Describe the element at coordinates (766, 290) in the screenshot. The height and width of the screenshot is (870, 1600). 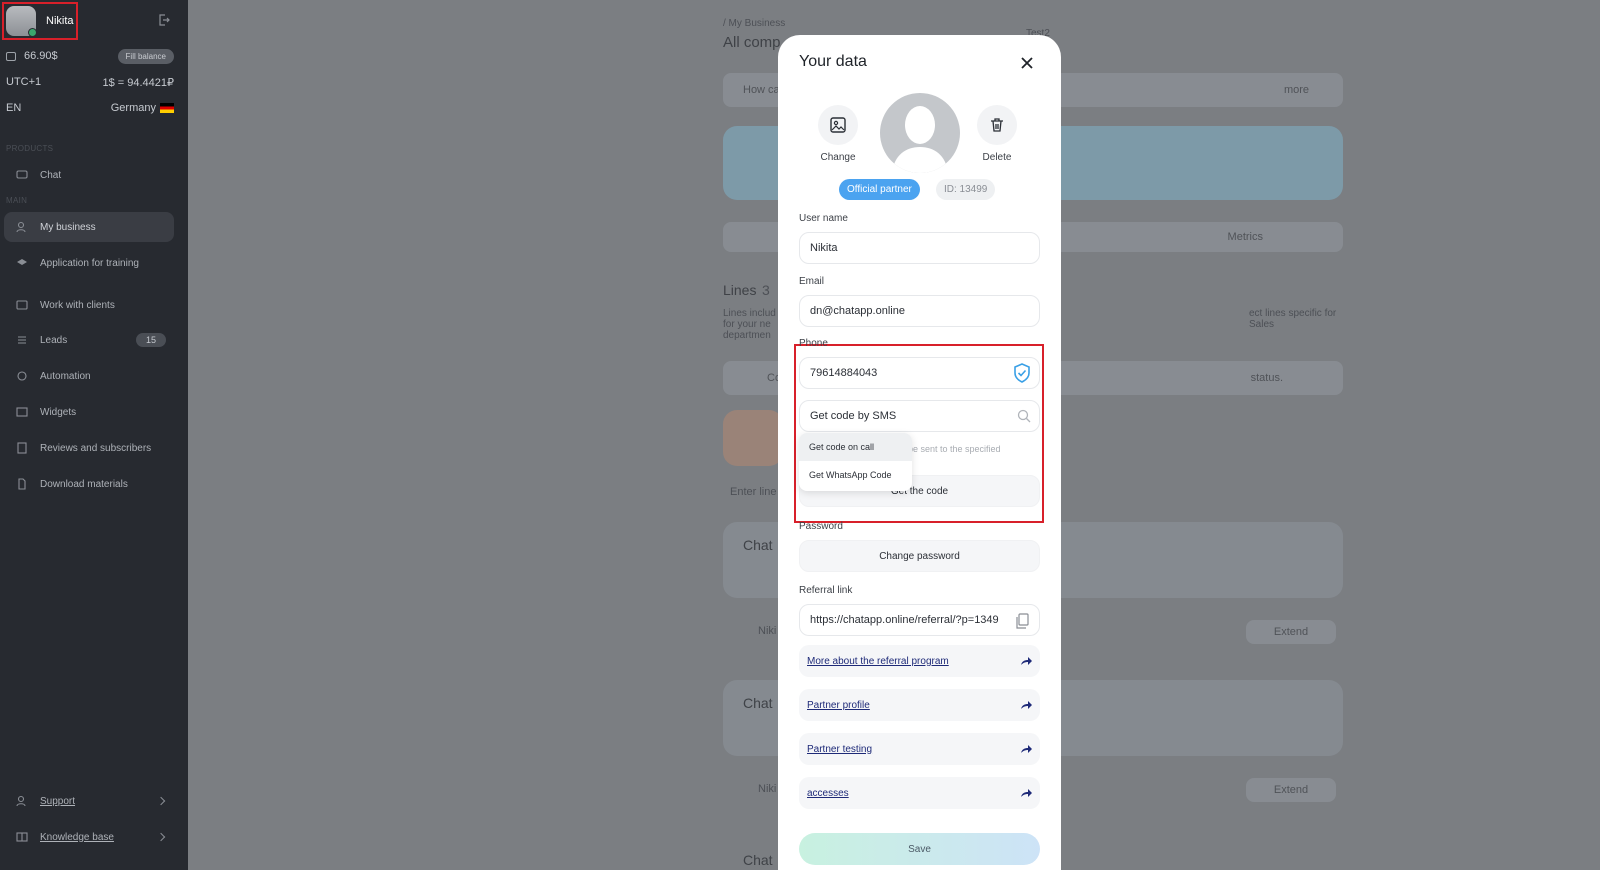
I see `lines-count: 3` at that location.